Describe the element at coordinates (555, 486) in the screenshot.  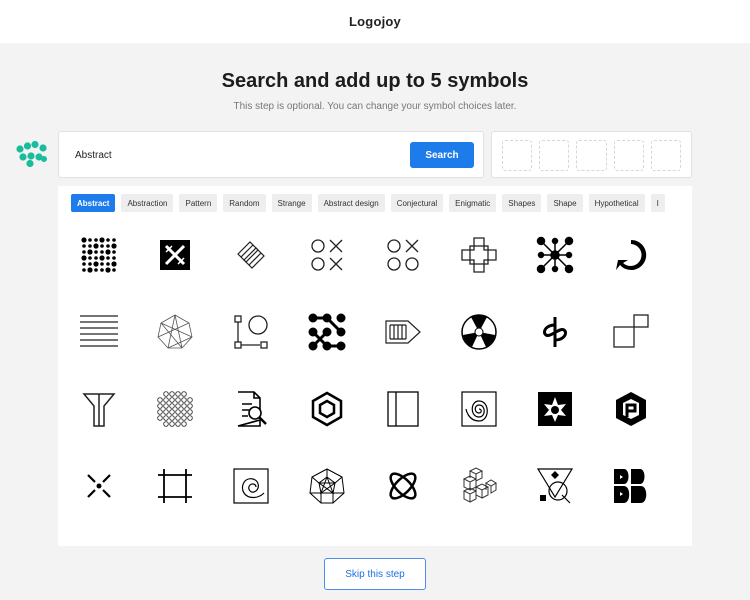
I see `geometric-compass-icon` at that location.